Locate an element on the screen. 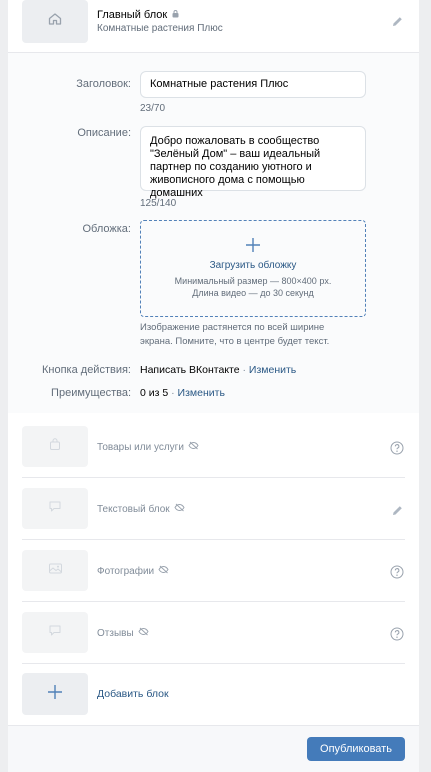  description-label: Описание: is located at coordinates (104, 133).